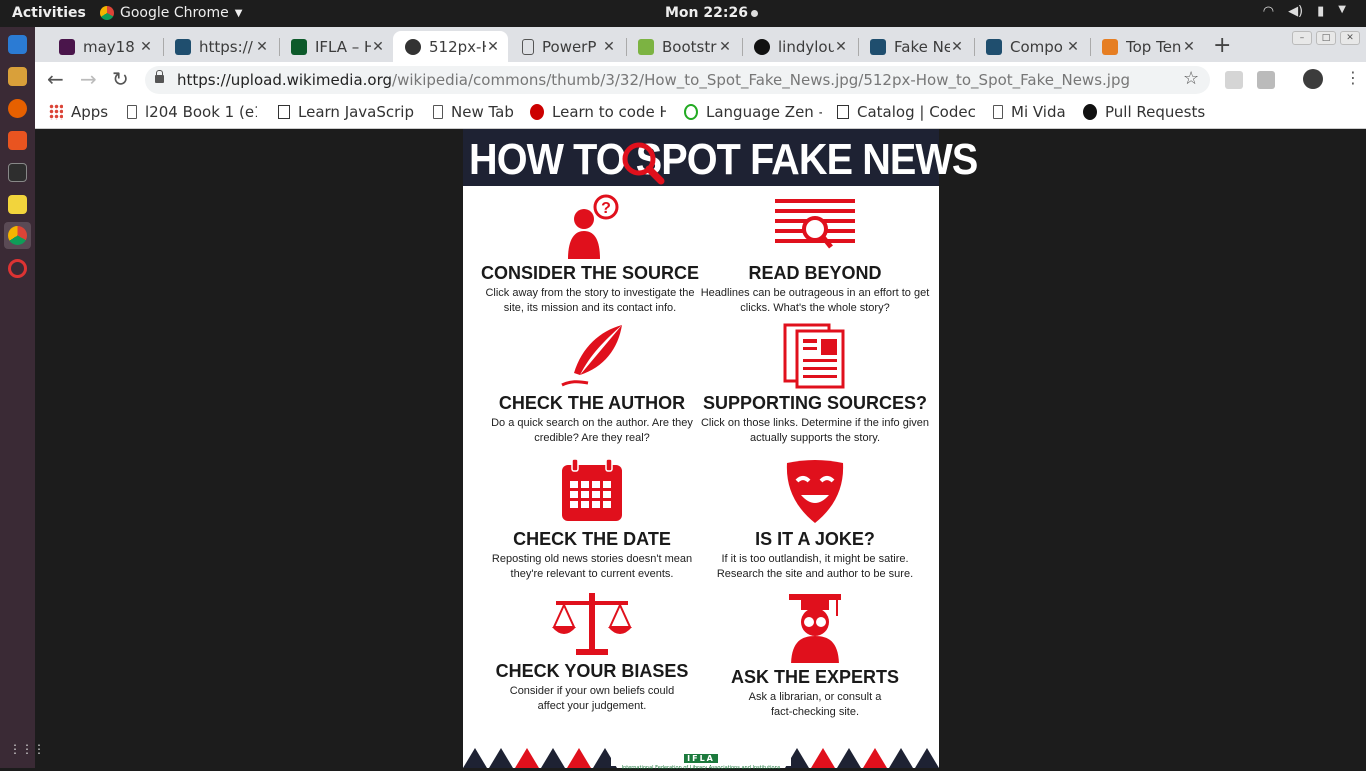 The width and height of the screenshot is (1366, 771). What do you see at coordinates (343, 46) in the screenshot?
I see `tab-title: IFLA – H` at bounding box center [343, 46].